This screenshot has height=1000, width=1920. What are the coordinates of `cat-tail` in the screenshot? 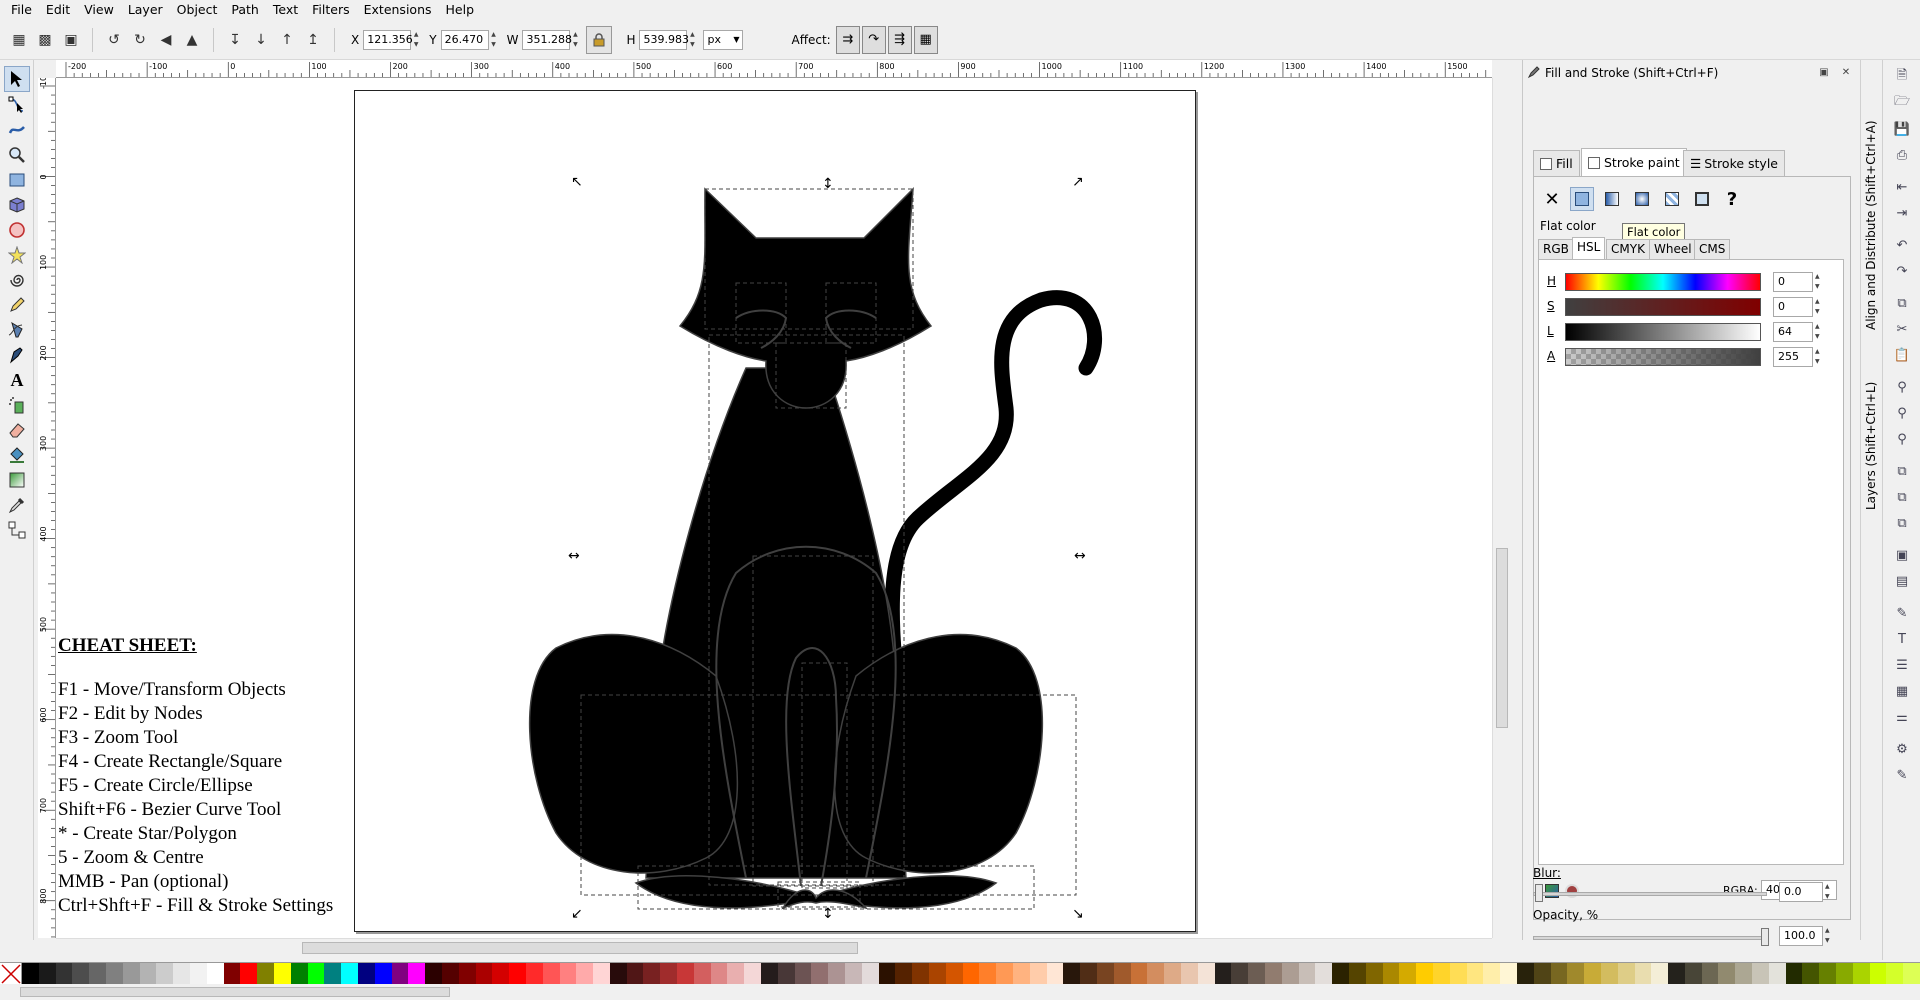 It's located at (993, 487).